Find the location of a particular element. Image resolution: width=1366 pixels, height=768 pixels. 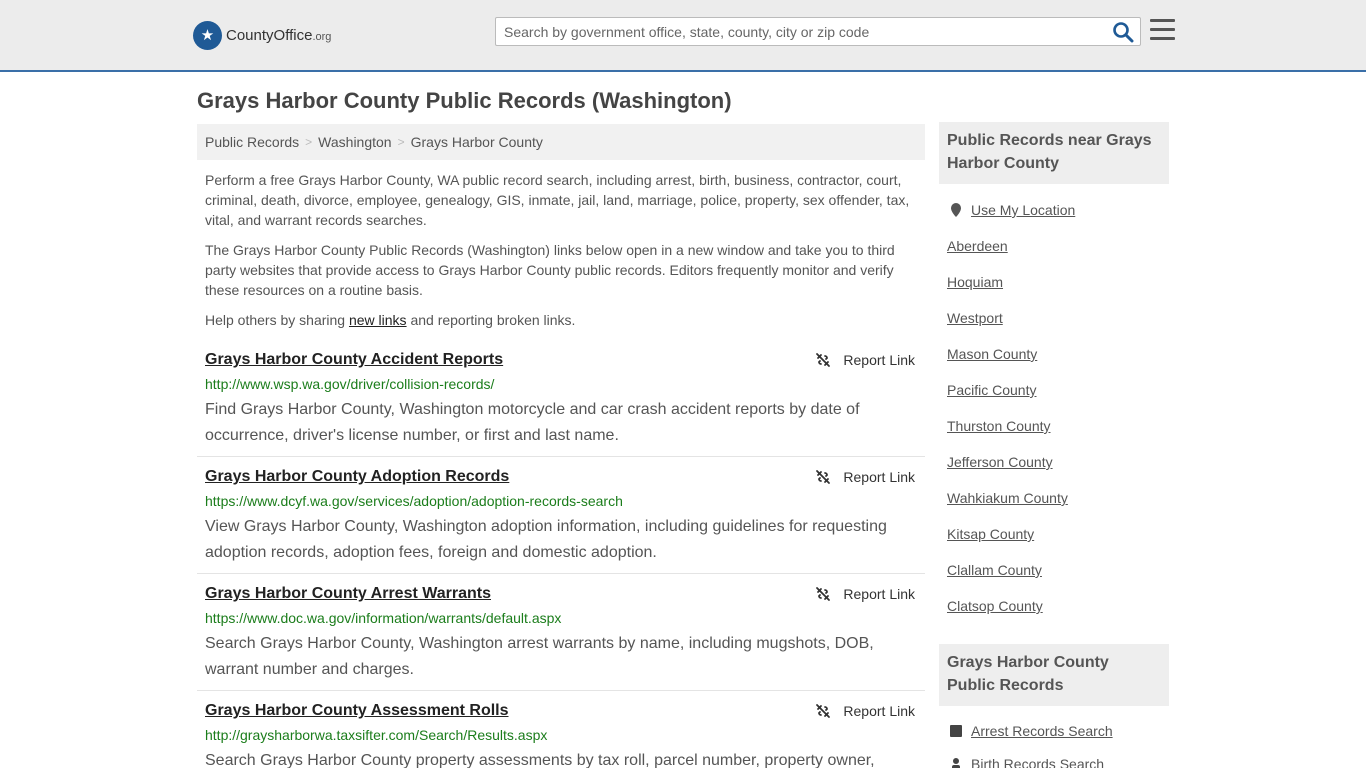

breadcrumb-item-public-records: Public Records is located at coordinates (252, 142).